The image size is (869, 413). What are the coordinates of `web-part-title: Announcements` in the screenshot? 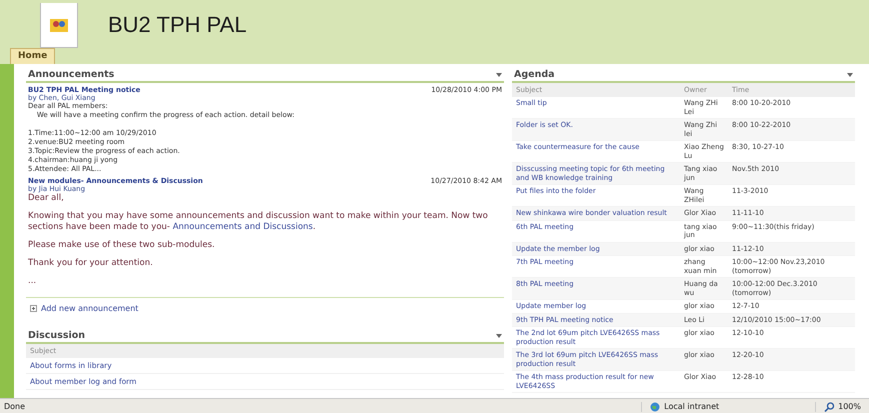 It's located at (71, 74).